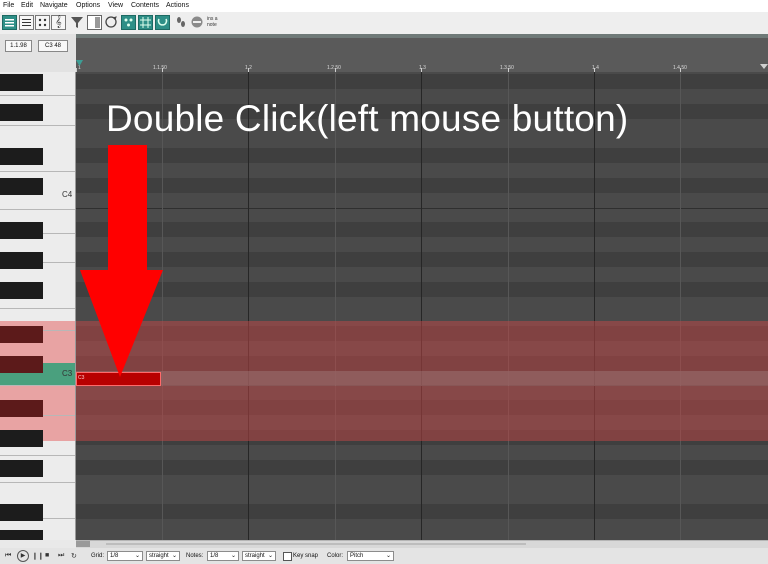  What do you see at coordinates (53, 46) in the screenshot?
I see `note-position-display: C3 48` at bounding box center [53, 46].